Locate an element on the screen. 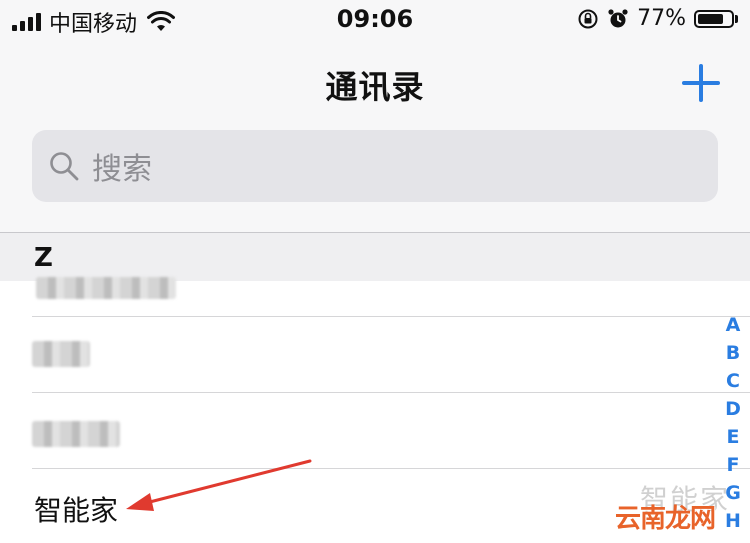  battery-icon is located at coordinates (716, 18).